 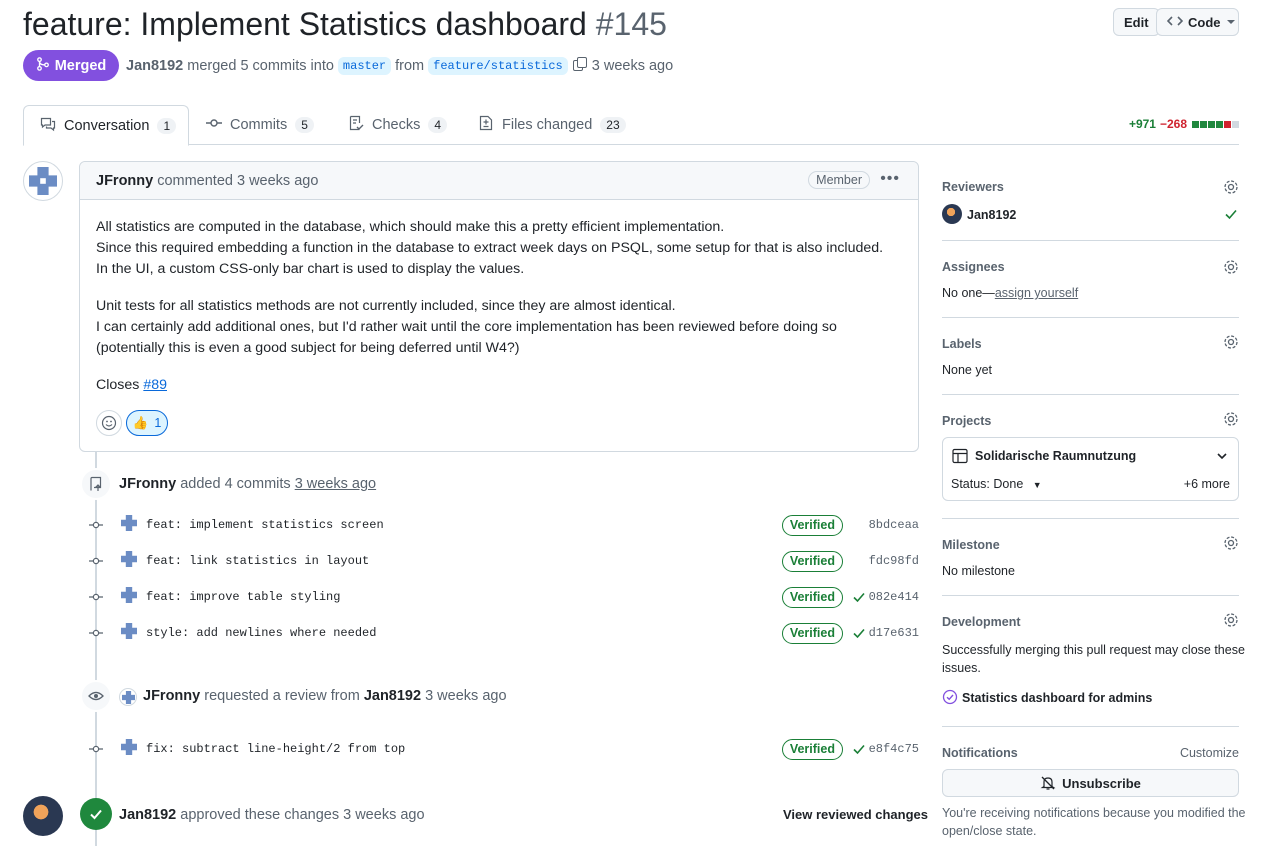 I want to click on event-reviewer: Jan8192, so click(x=392, y=696).